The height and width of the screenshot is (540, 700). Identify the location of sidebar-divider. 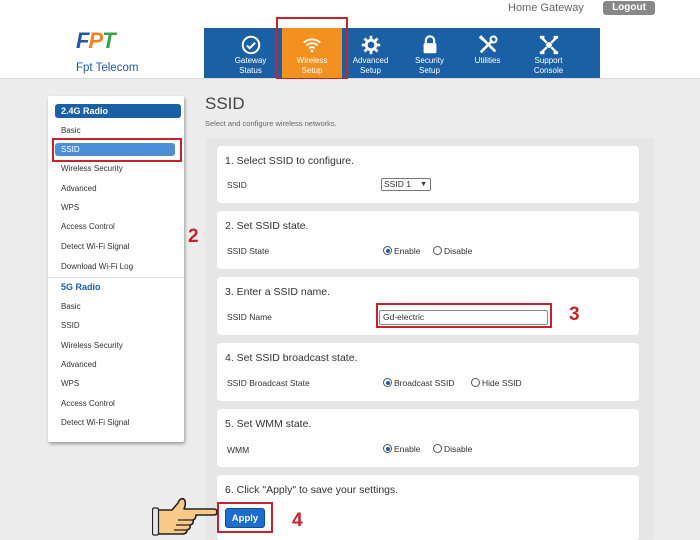
(116, 277).